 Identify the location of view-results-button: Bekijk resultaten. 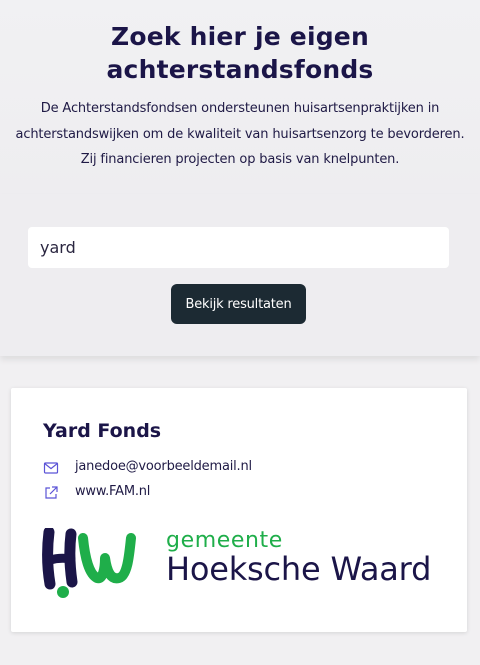
(238, 304).